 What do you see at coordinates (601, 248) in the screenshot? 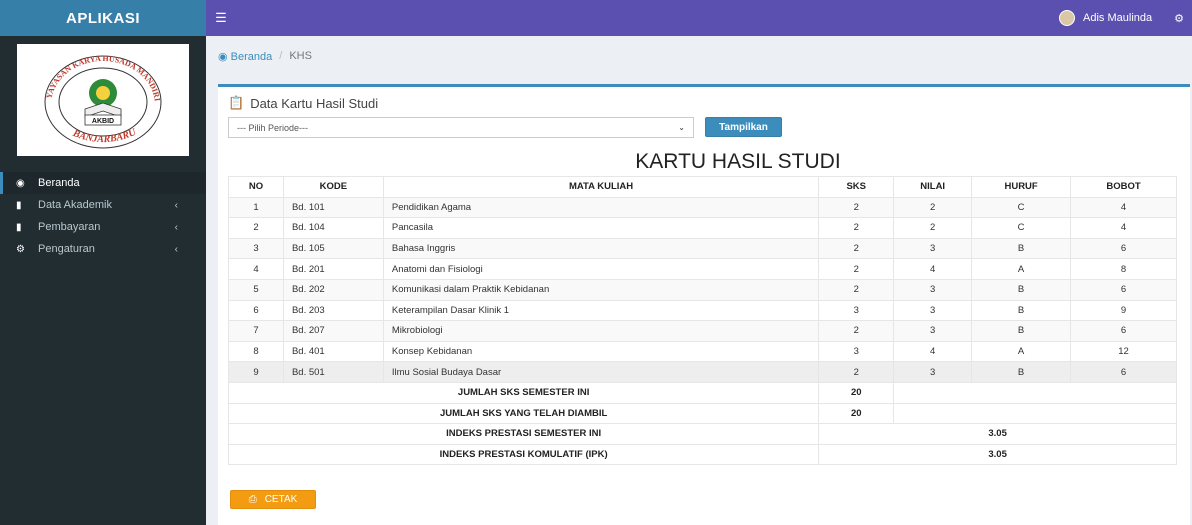
I see `table-cell: Bahasa Inggris` at bounding box center [601, 248].